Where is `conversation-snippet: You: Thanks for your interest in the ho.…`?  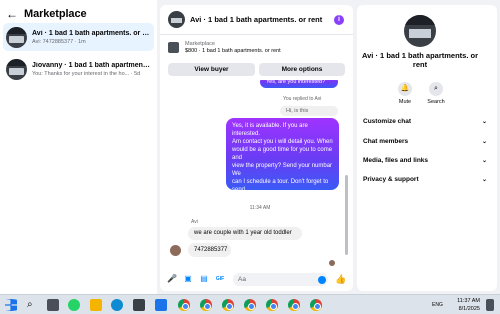 conversation-snippet: You: Thanks for your interest in the ho.… is located at coordinates (86, 73).